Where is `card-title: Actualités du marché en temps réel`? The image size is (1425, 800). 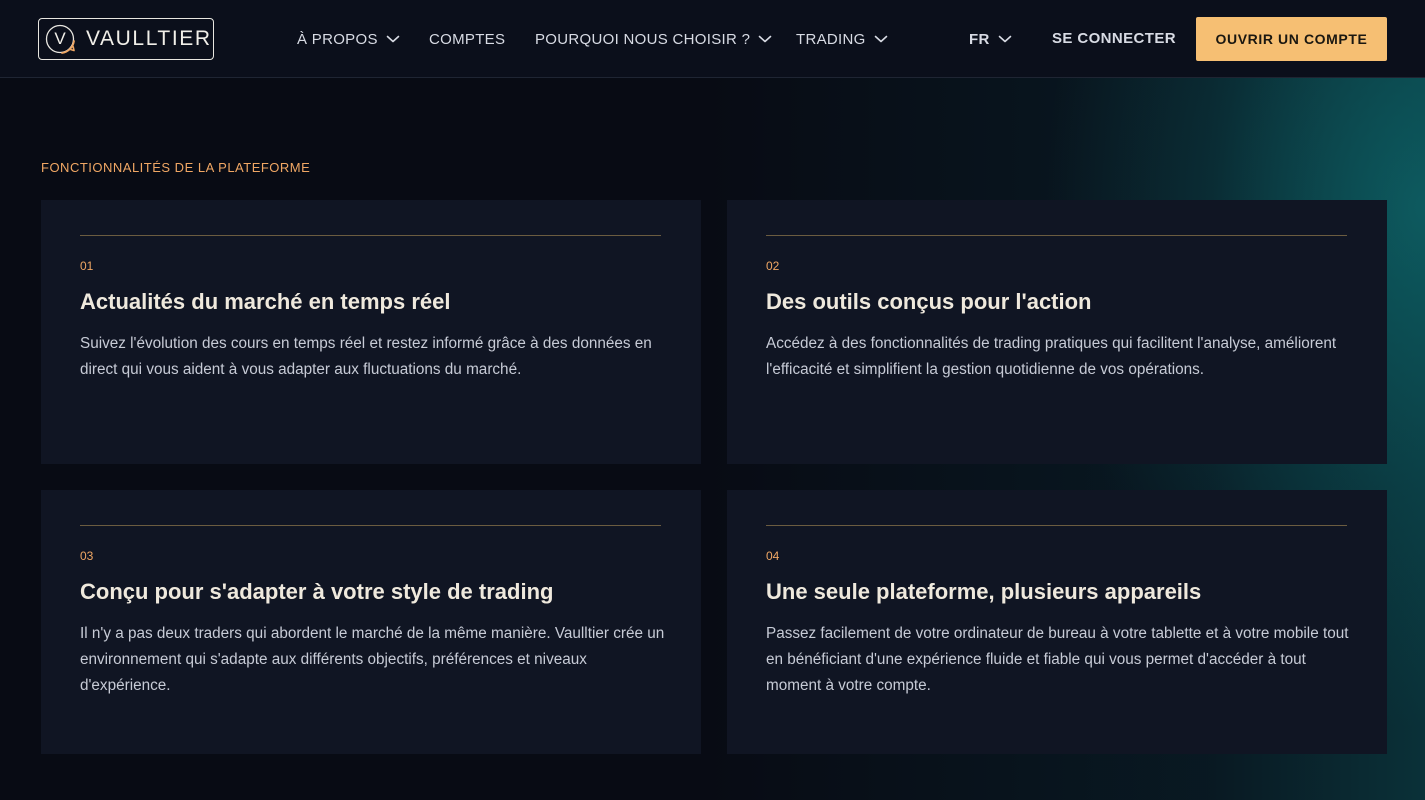 card-title: Actualités du marché en temps réel is located at coordinates (265, 301).